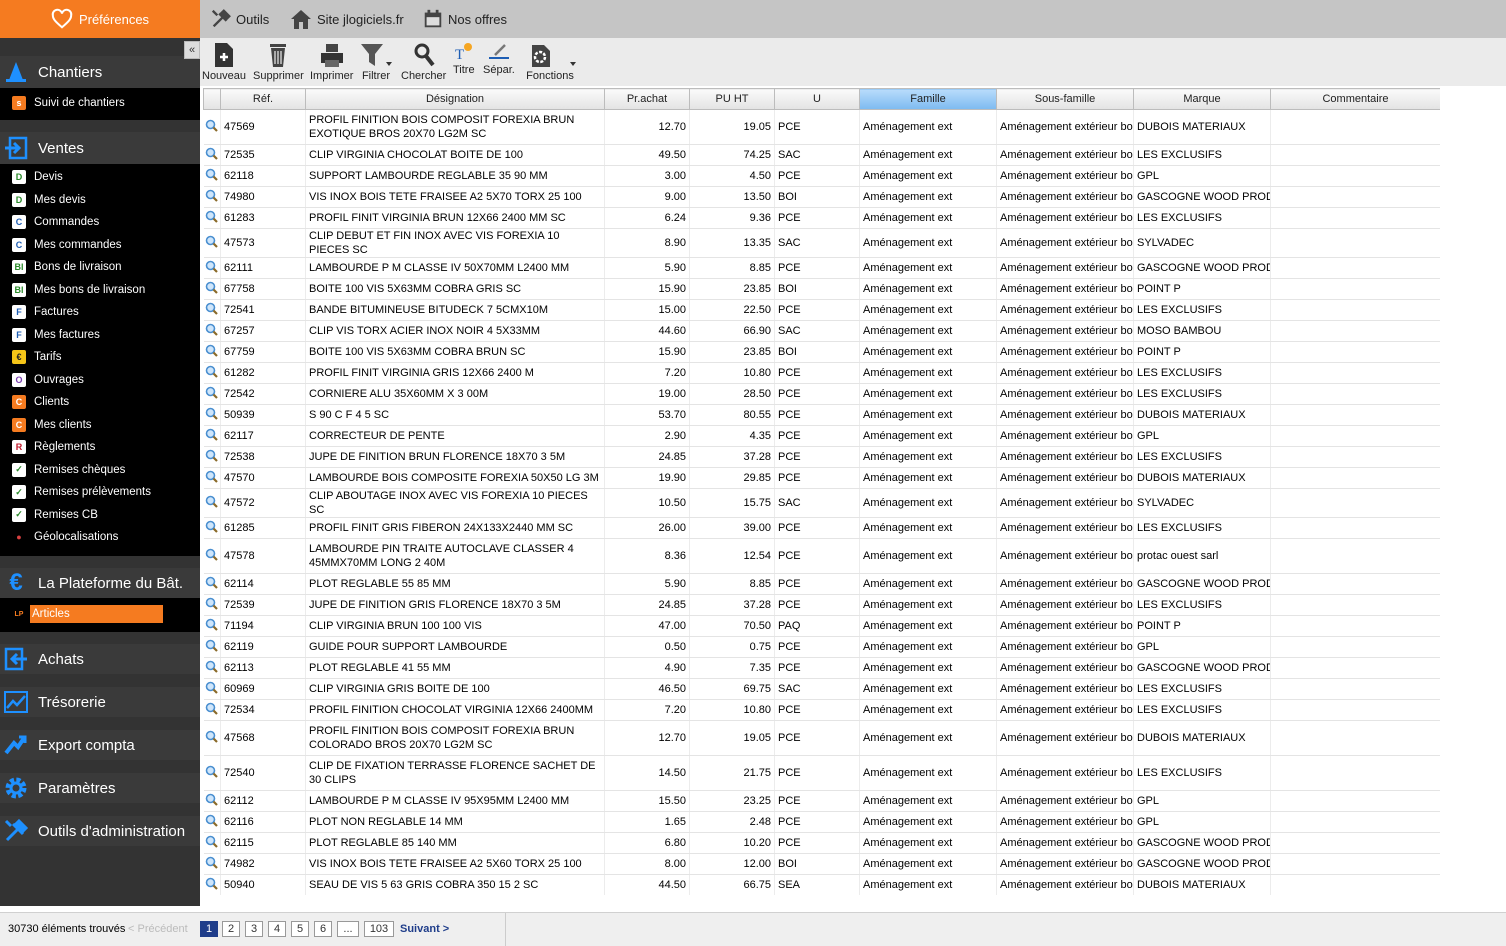 This screenshot has height=946, width=1506. I want to click on column-header-ref: Réf., so click(263, 99).